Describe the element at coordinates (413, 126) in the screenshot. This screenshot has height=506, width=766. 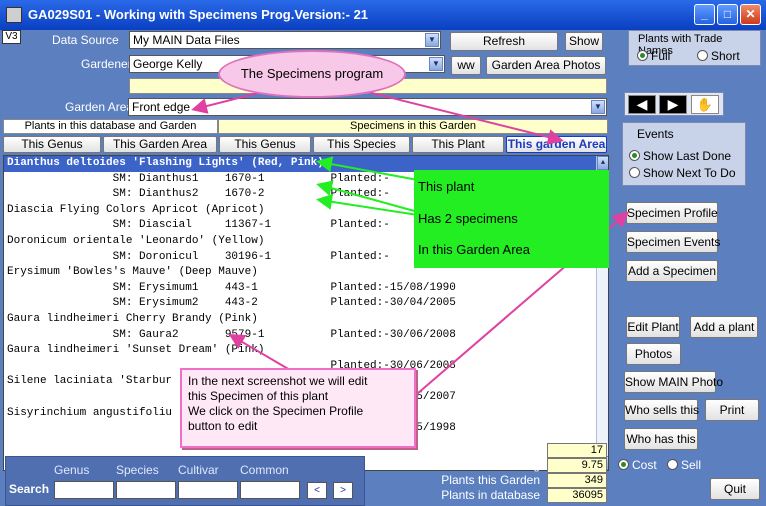
I see `specimens-header: Specimens in this Garden` at that location.